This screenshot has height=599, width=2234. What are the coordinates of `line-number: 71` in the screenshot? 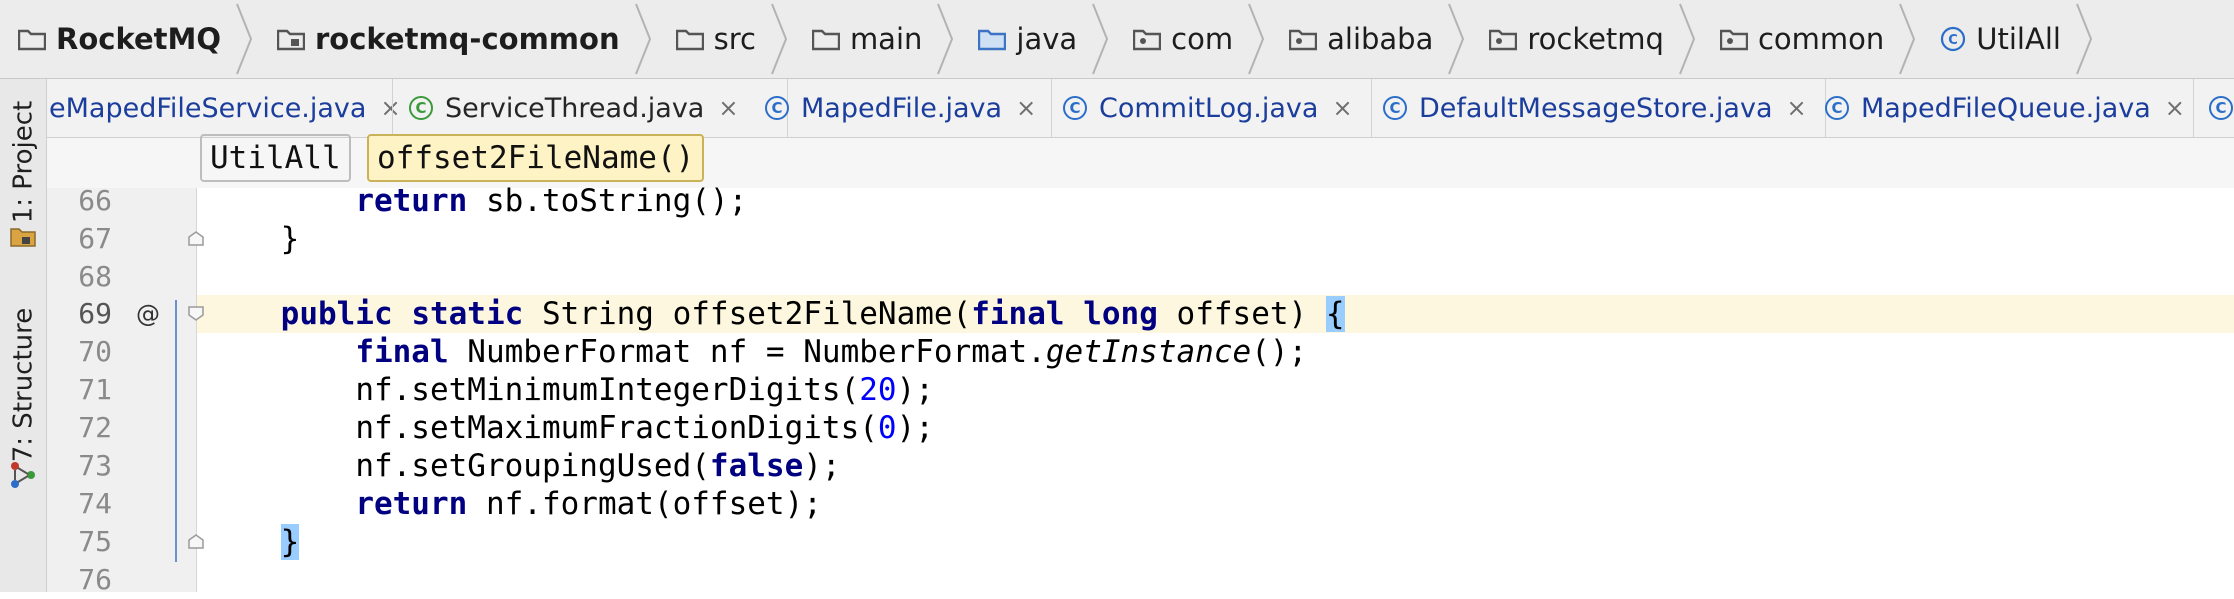 It's located at (95, 389).